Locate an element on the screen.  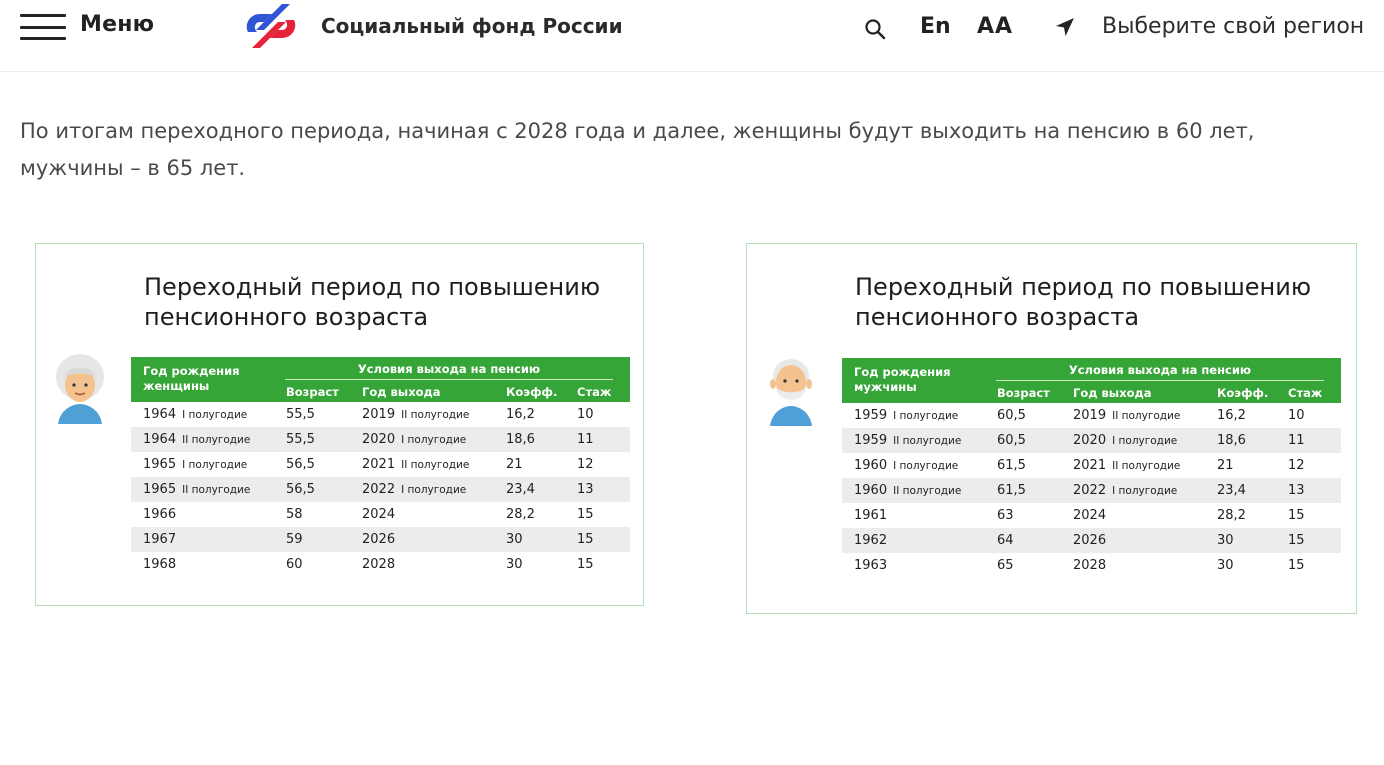
col-experience: Стаж is located at coordinates (1305, 393).